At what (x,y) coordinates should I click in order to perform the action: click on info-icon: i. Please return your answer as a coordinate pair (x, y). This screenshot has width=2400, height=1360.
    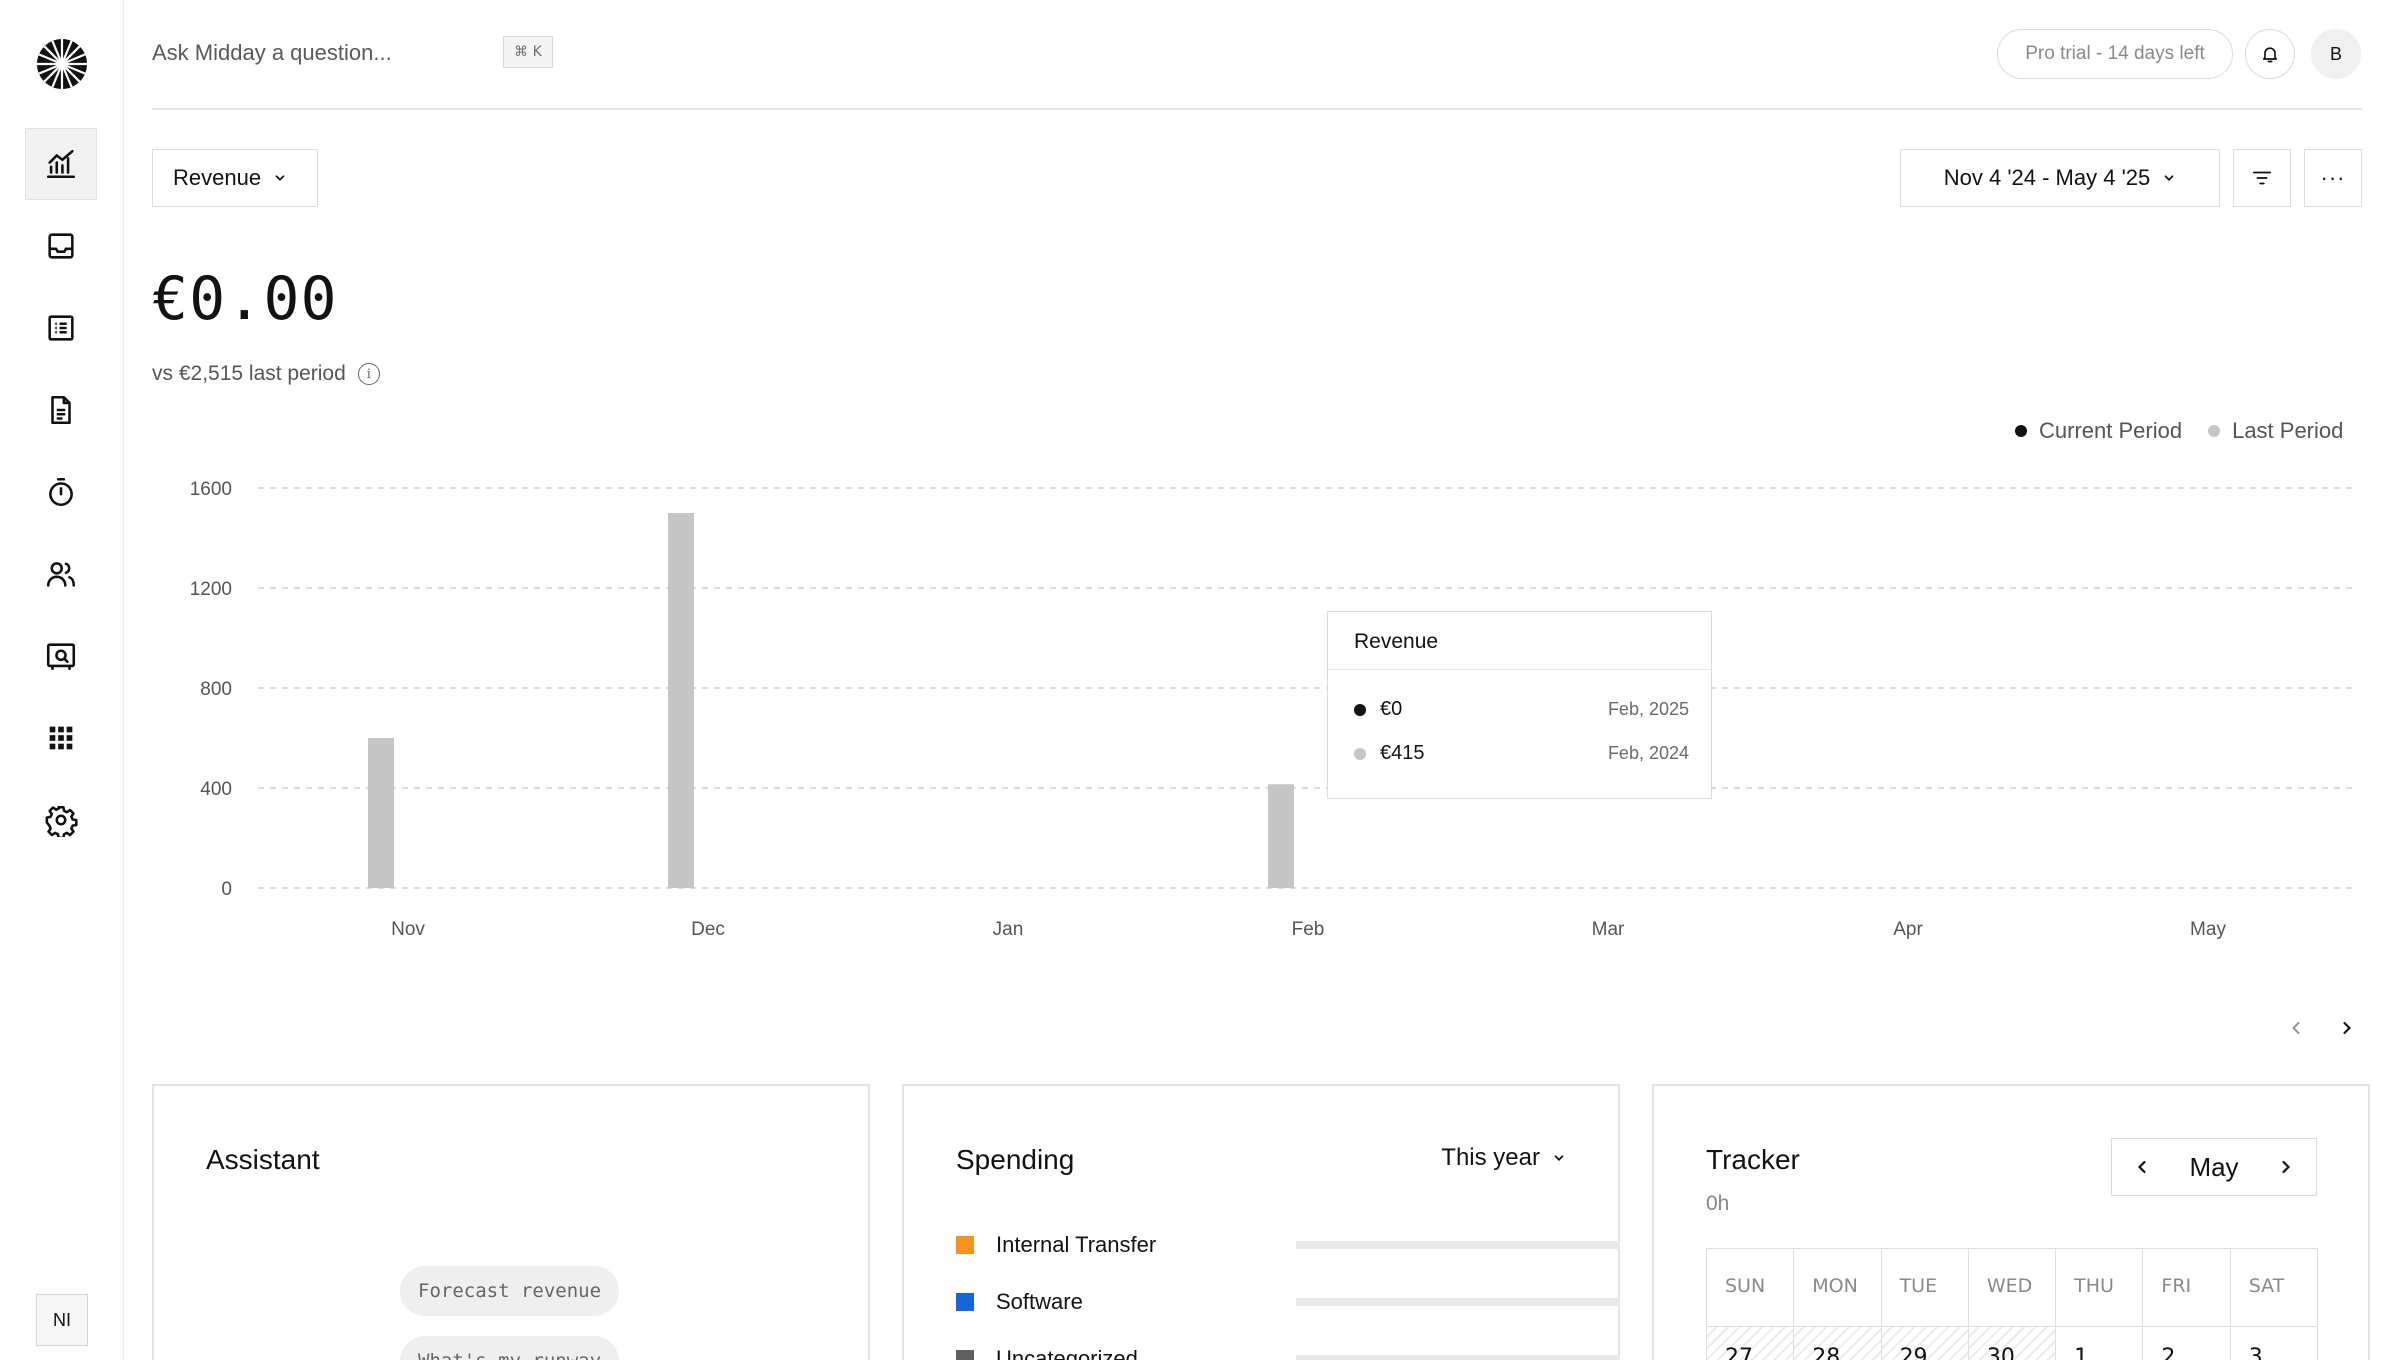
    Looking at the image, I should click on (368, 374).